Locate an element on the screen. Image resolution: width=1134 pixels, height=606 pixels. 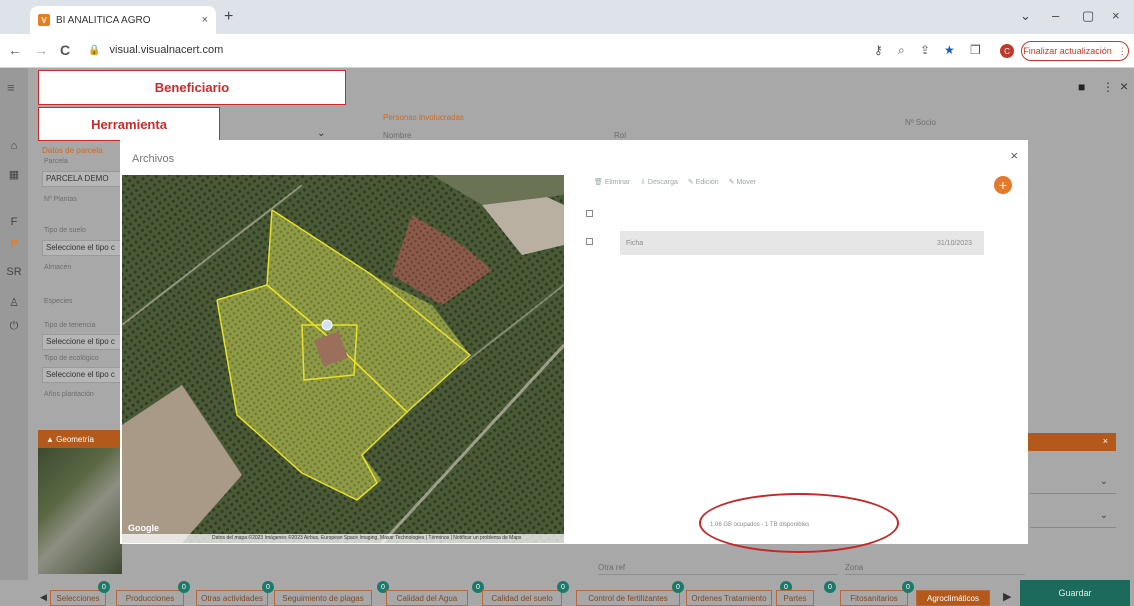
tab-ordenes-tratamiento: Ordenes Tratamiento is located at coordinates (729, 598).